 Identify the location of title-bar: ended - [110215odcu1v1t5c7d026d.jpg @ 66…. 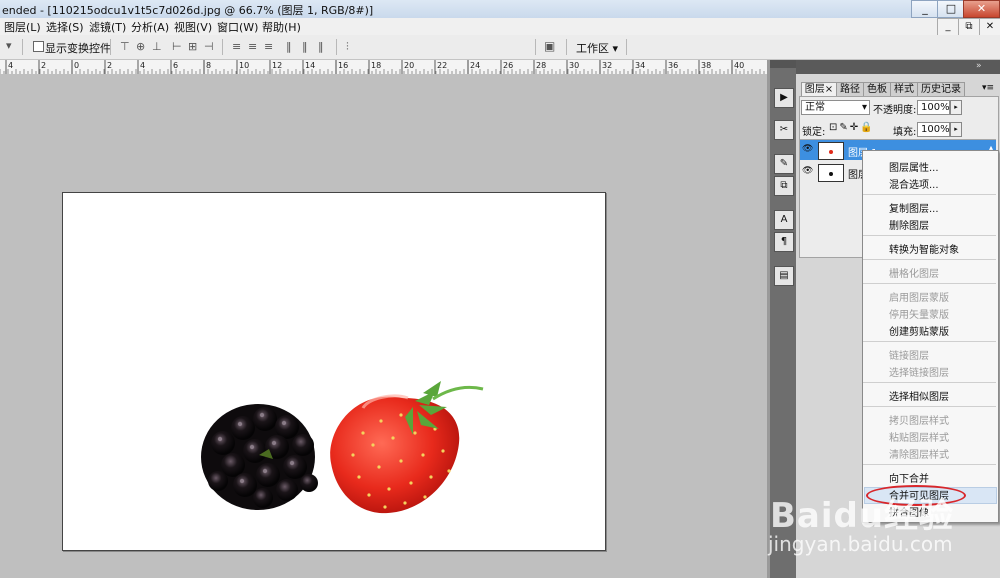
(500, 9).